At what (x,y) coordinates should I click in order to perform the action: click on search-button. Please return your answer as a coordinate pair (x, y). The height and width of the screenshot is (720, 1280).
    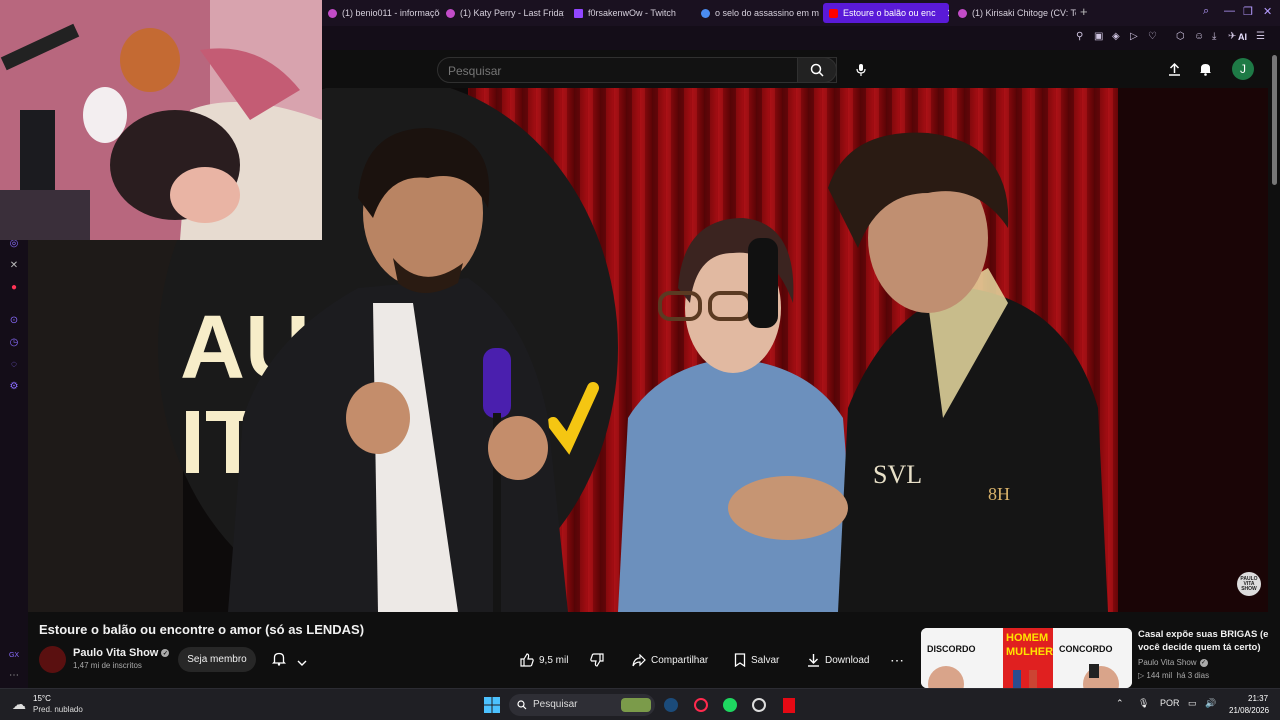
    Looking at the image, I should click on (817, 70).